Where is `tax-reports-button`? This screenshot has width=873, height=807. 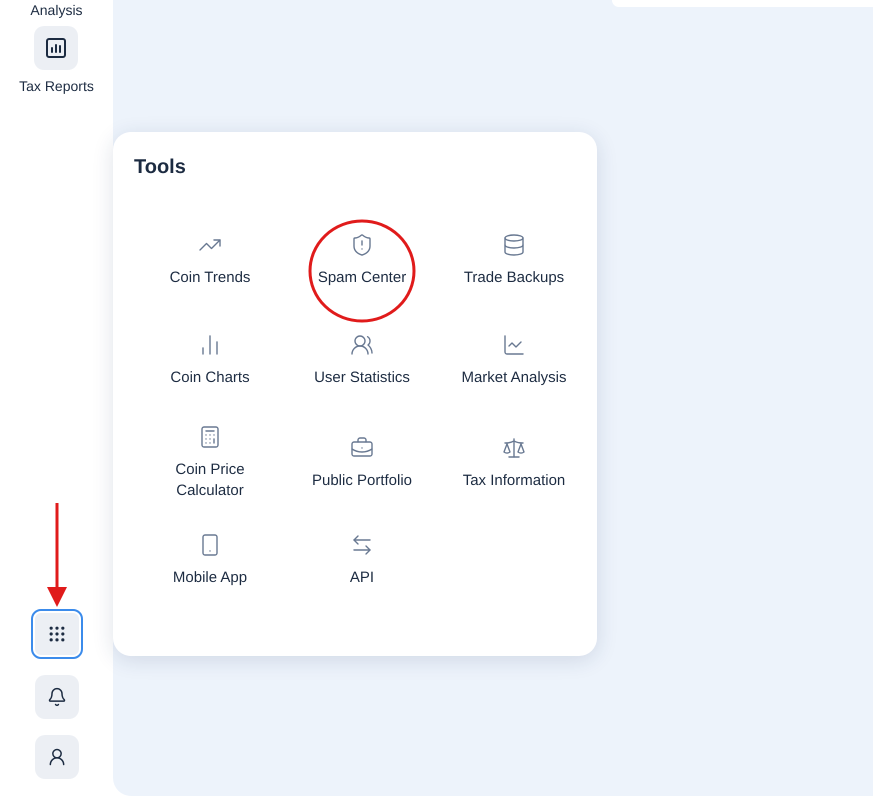
tax-reports-button is located at coordinates (56, 48).